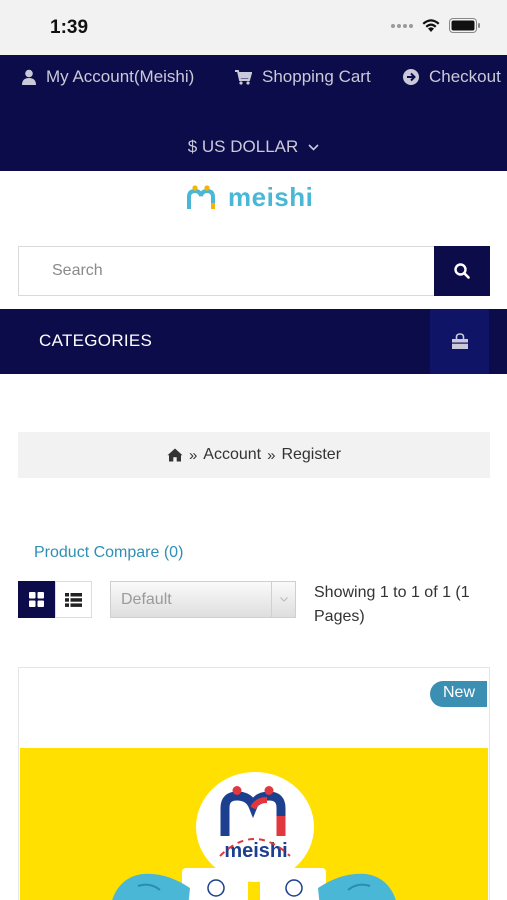 The height and width of the screenshot is (900, 507). I want to click on view-toggle, so click(55, 599).